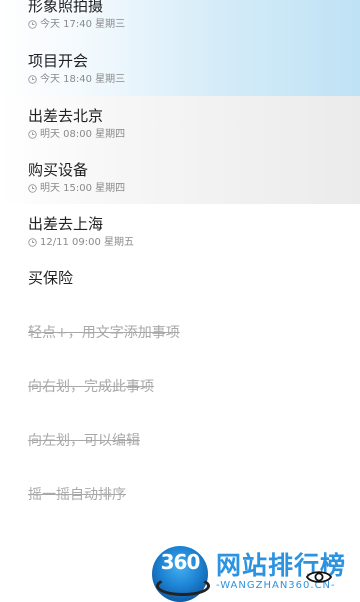 The height and width of the screenshot is (602, 360). What do you see at coordinates (51, 278) in the screenshot?
I see `todo-title: 买保险` at bounding box center [51, 278].